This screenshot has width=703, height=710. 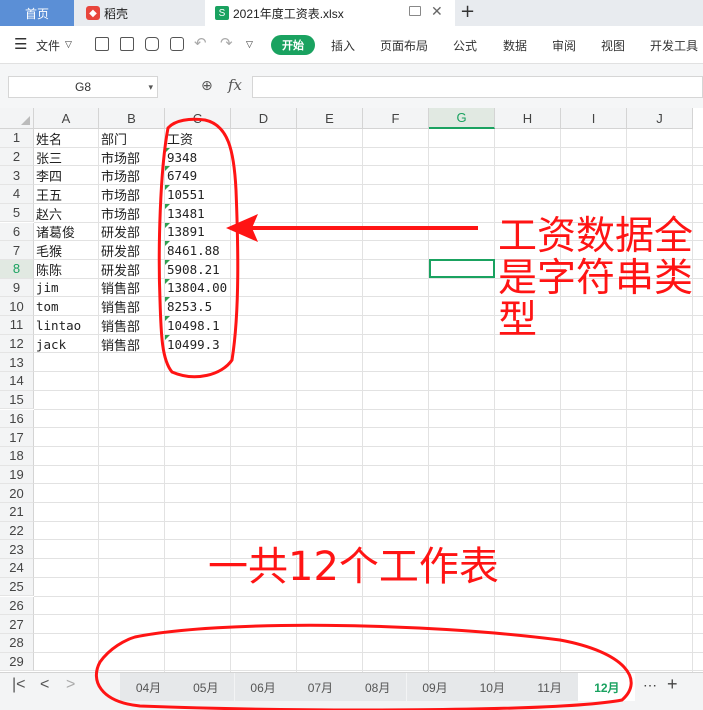 What do you see at coordinates (674, 45) in the screenshot?
I see `ribbon-tab-developer: 开发工具` at bounding box center [674, 45].